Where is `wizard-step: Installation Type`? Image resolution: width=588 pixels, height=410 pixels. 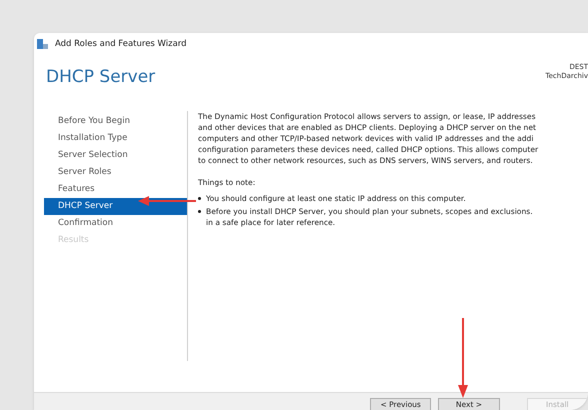 wizard-step: Installation Type is located at coordinates (115, 138).